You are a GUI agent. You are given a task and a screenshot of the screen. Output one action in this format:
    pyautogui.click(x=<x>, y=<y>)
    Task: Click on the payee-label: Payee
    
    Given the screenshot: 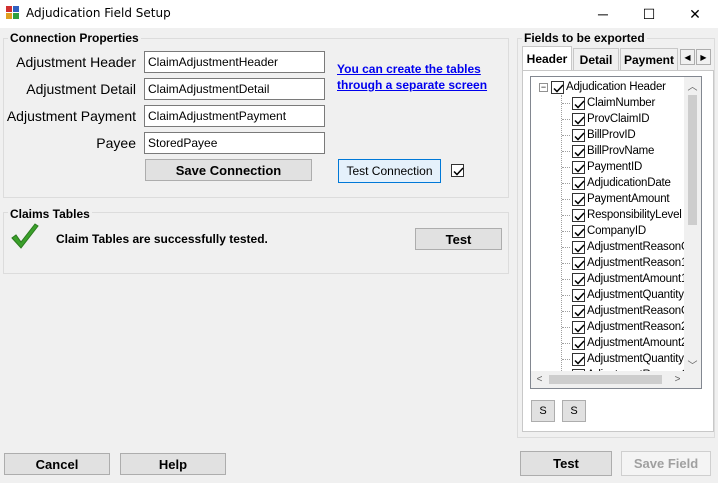 What is the action you would take?
    pyautogui.click(x=116, y=143)
    